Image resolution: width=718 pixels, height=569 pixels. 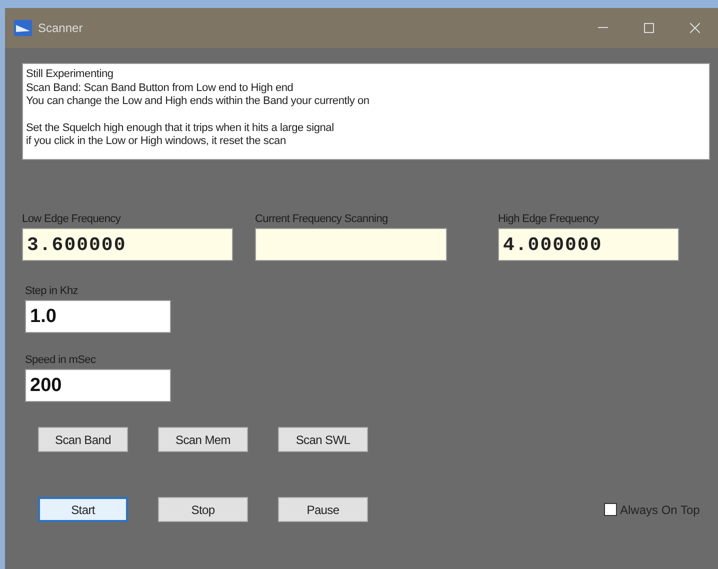 I want to click on field-label: Step in Khz, so click(x=52, y=291).